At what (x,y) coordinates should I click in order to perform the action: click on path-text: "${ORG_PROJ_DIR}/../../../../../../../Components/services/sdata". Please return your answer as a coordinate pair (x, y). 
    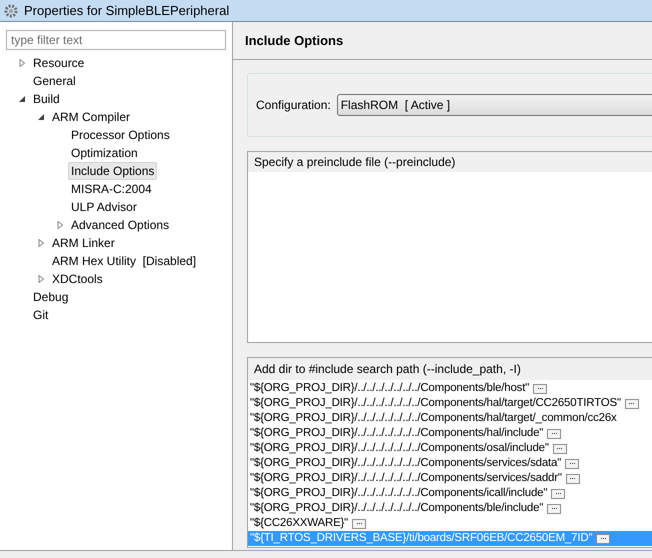
    Looking at the image, I should click on (406, 463).